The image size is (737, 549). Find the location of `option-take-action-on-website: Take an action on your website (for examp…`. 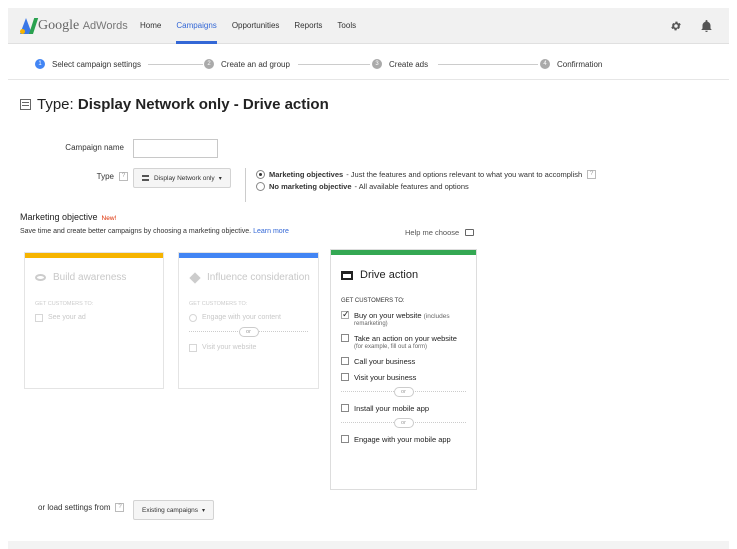

option-take-action-on-website: Take an action on your website (for examp… is located at coordinates (403, 338).